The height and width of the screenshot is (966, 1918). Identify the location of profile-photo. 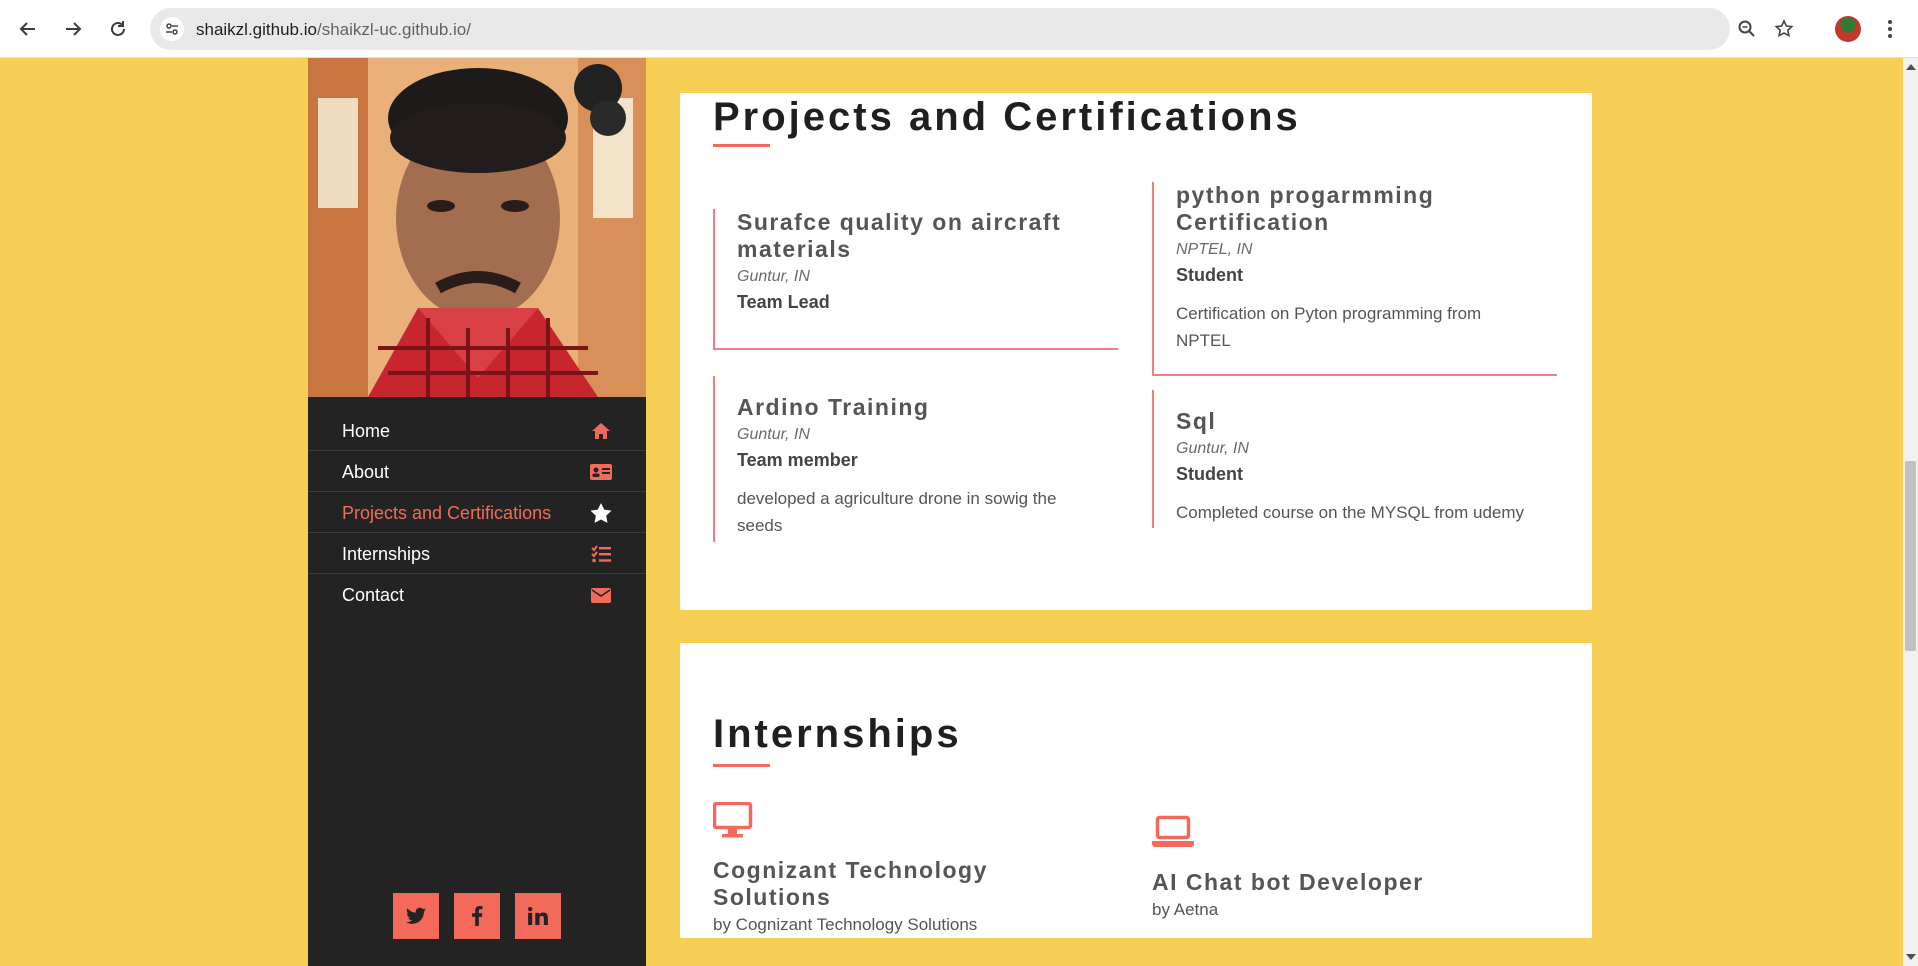
(477, 227).